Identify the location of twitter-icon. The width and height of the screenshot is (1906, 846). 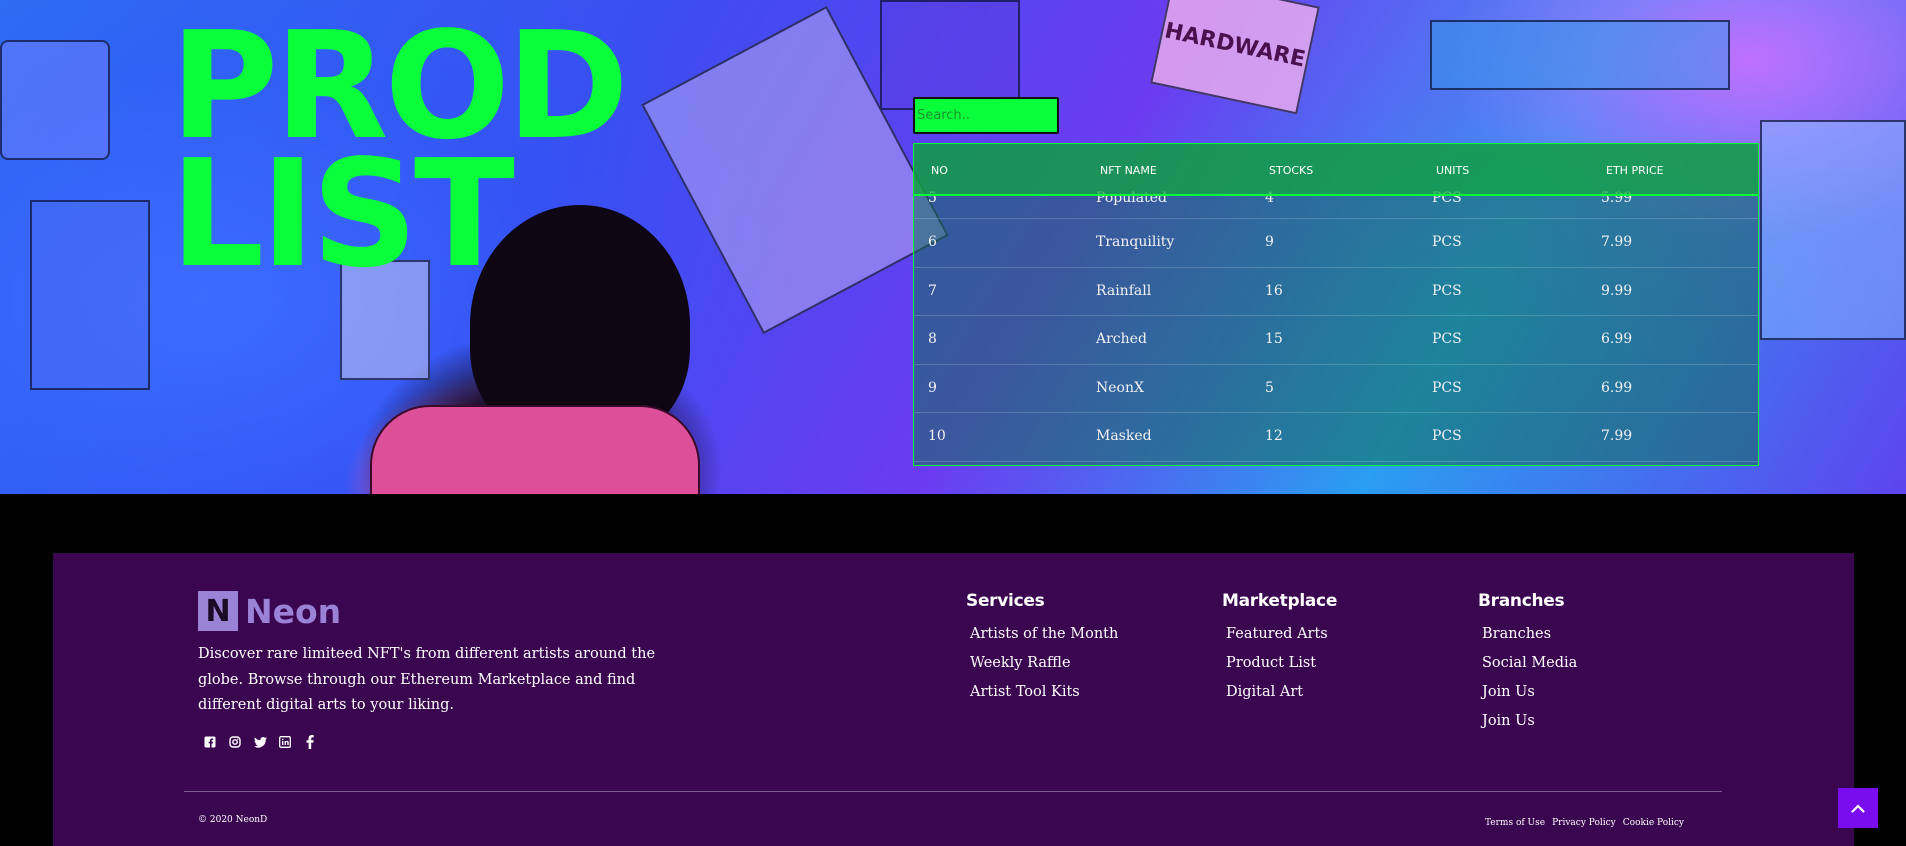
(260, 742).